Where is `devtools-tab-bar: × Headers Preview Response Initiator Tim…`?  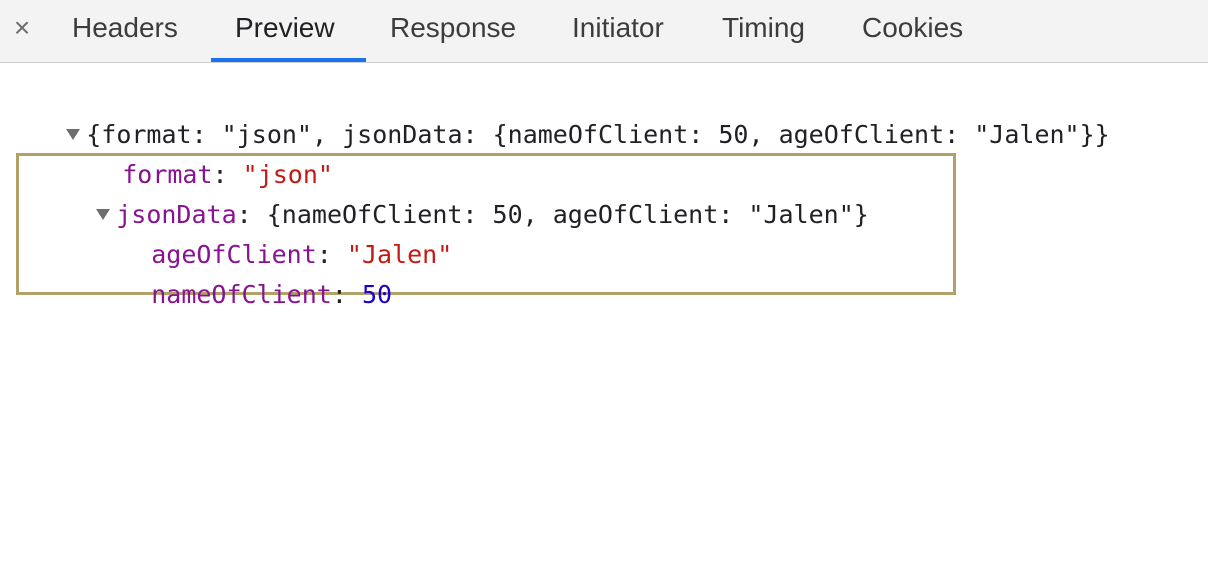 devtools-tab-bar: × Headers Preview Response Initiator Tim… is located at coordinates (604, 31).